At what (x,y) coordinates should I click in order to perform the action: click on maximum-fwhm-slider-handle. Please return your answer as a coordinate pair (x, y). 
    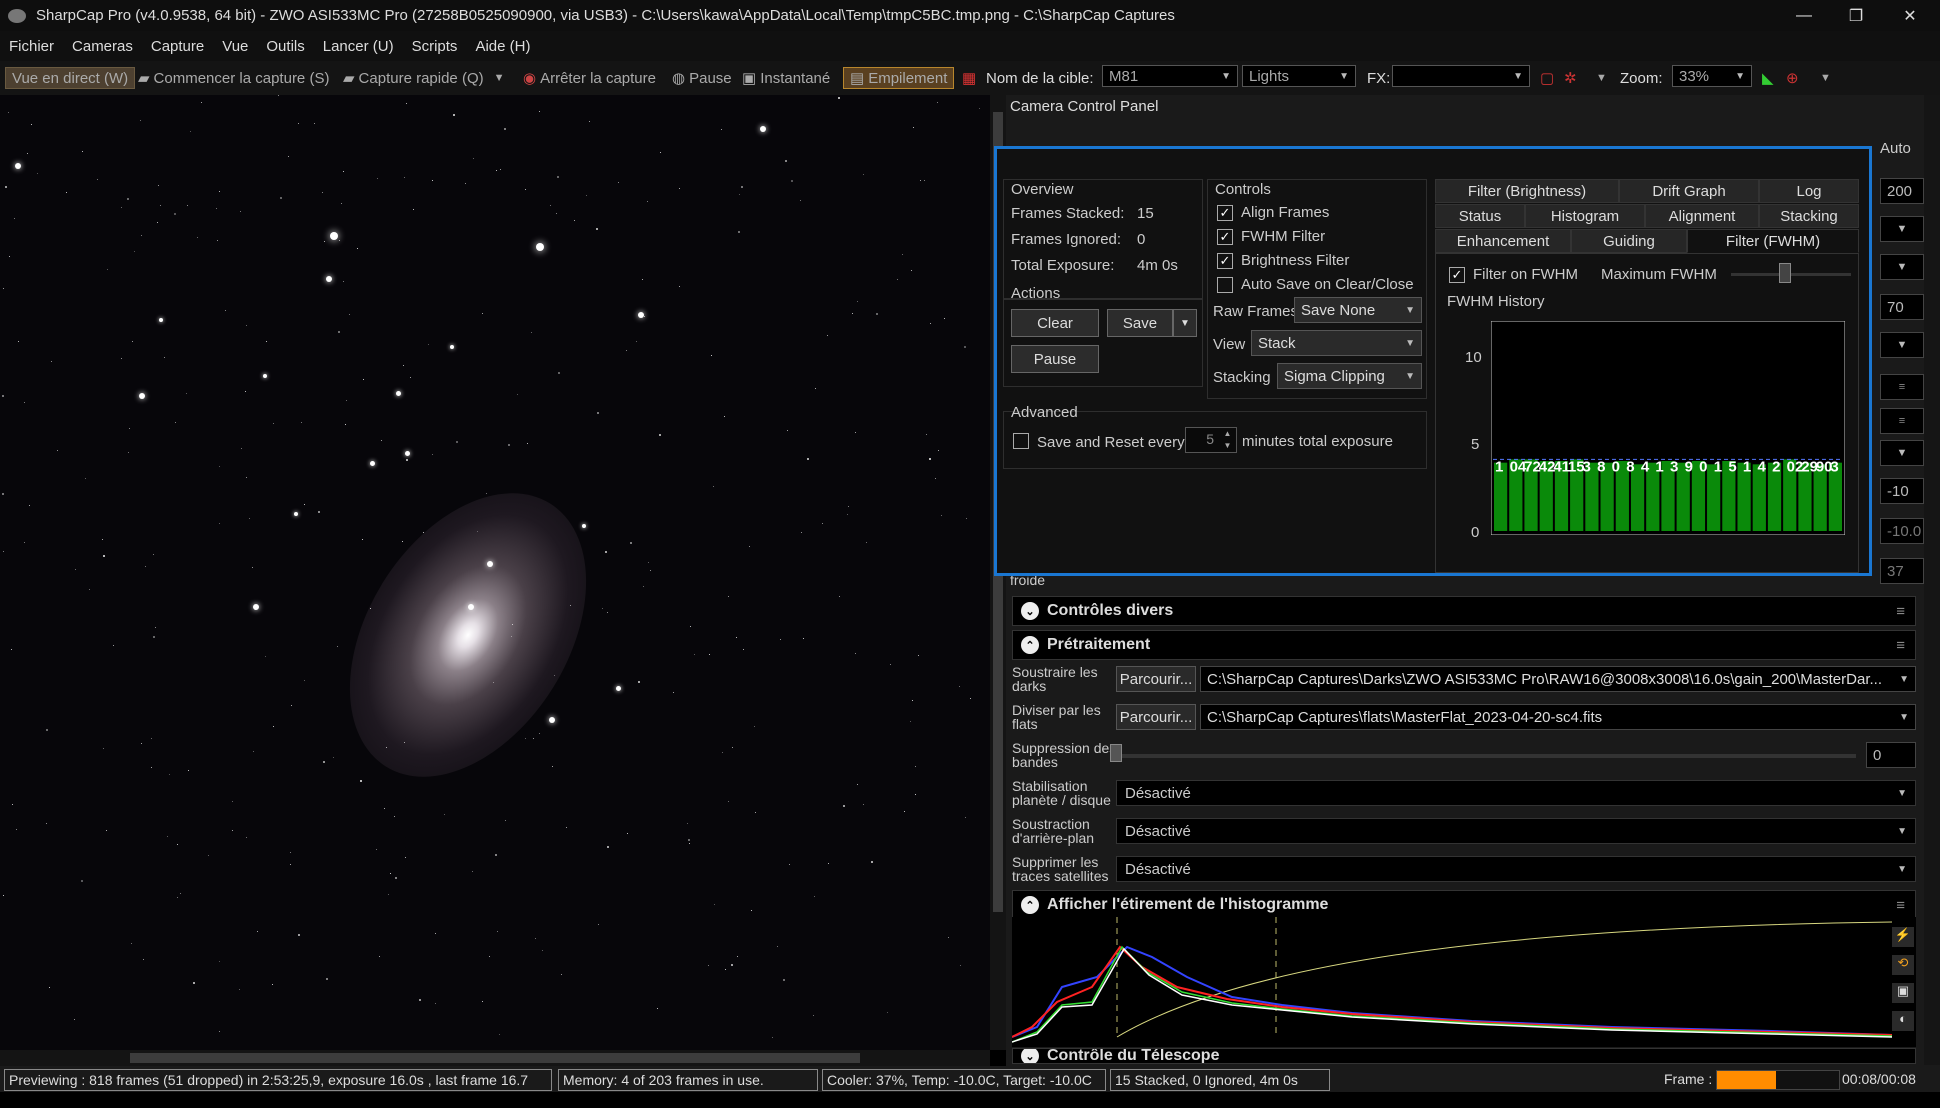
    Looking at the image, I should click on (1785, 273).